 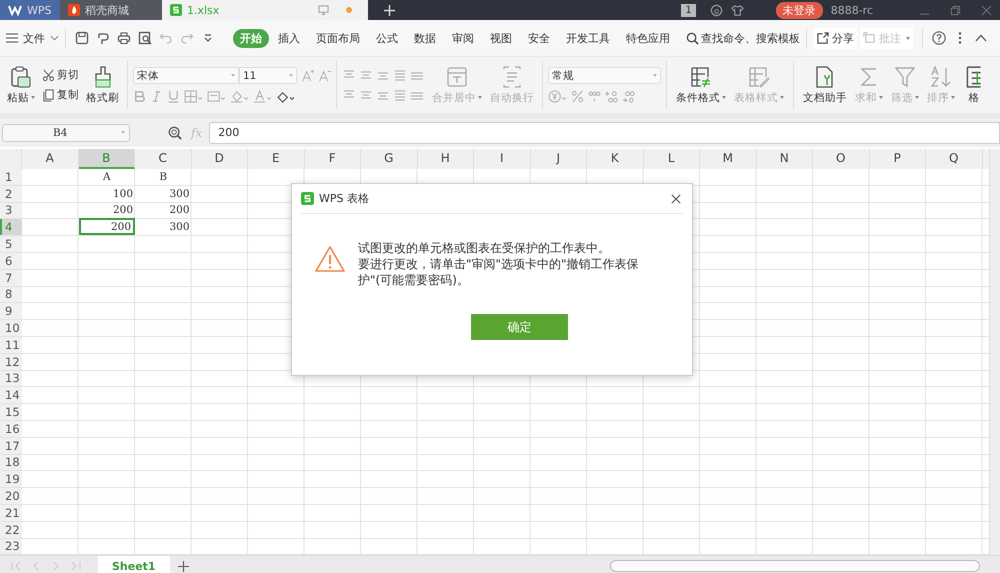 What do you see at coordinates (163, 159) in the screenshot?
I see `column-header: C` at bounding box center [163, 159].